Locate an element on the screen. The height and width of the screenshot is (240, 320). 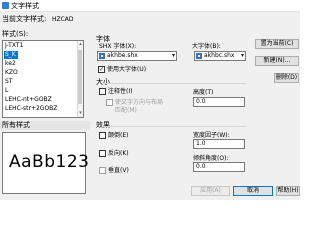
vertical-checkbox is located at coordinates (102, 170).